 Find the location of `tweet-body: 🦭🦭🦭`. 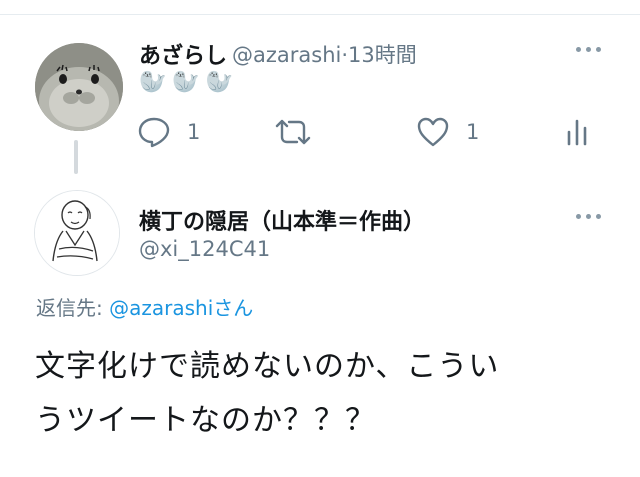

tweet-body: 🦭🦭🦭 is located at coordinates (189, 82).